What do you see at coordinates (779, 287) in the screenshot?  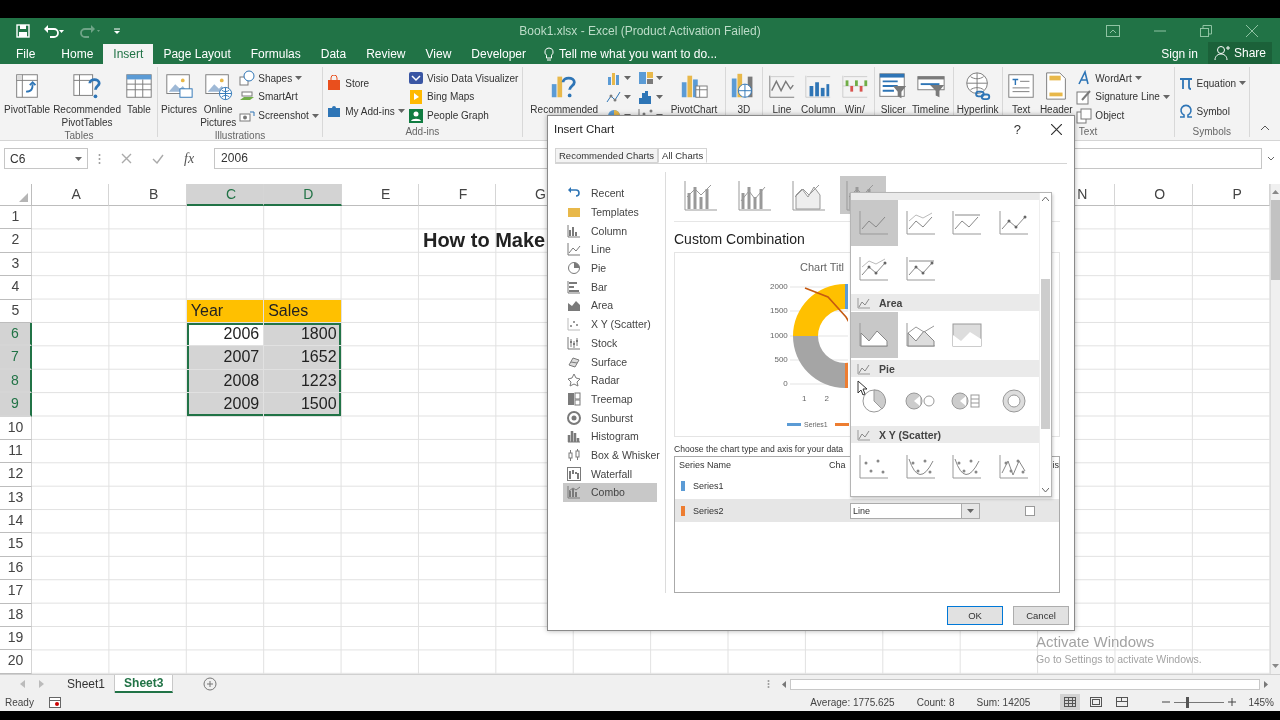 I see `axis-tick-label: 2000` at bounding box center [779, 287].